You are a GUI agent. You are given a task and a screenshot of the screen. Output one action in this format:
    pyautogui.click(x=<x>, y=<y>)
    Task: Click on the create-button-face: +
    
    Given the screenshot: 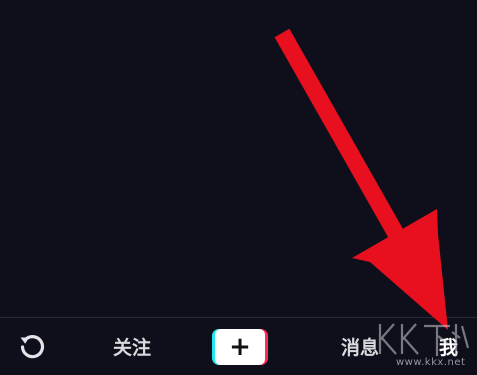 What is the action you would take?
    pyautogui.click(x=240, y=346)
    